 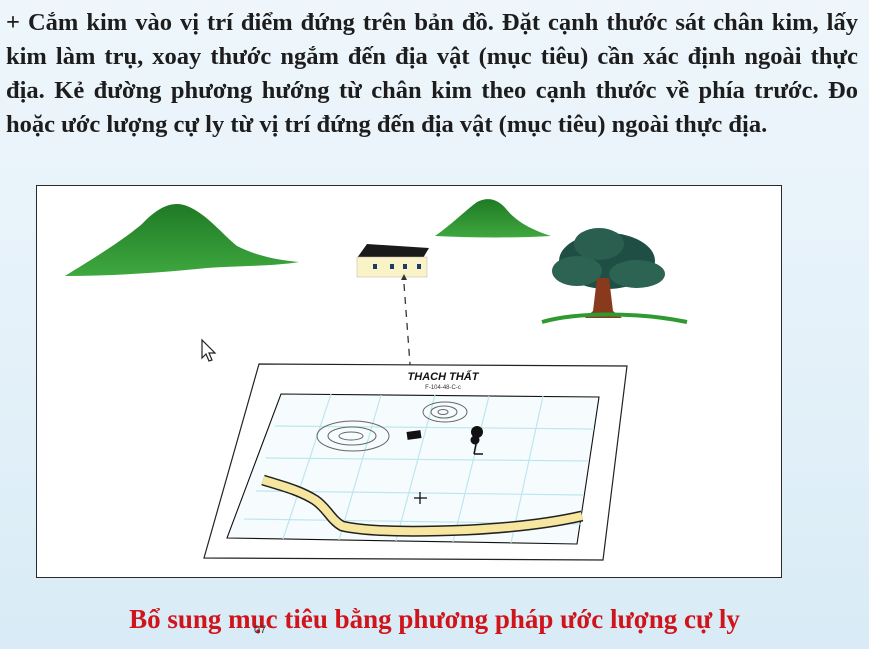 I want to click on cursor-arrow-icon, so click(x=209, y=350).